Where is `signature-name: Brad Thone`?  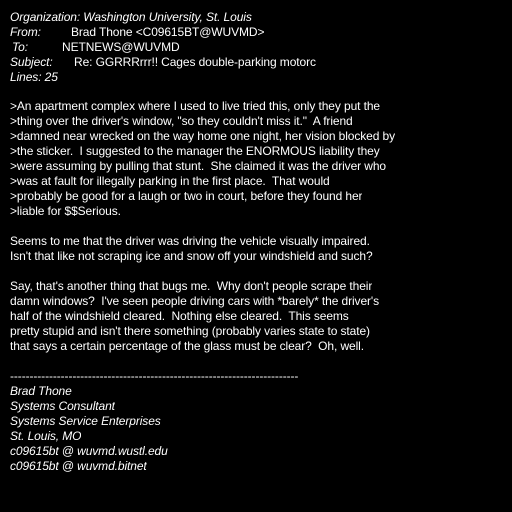
signature-name: Brad Thone is located at coordinates (41, 391).